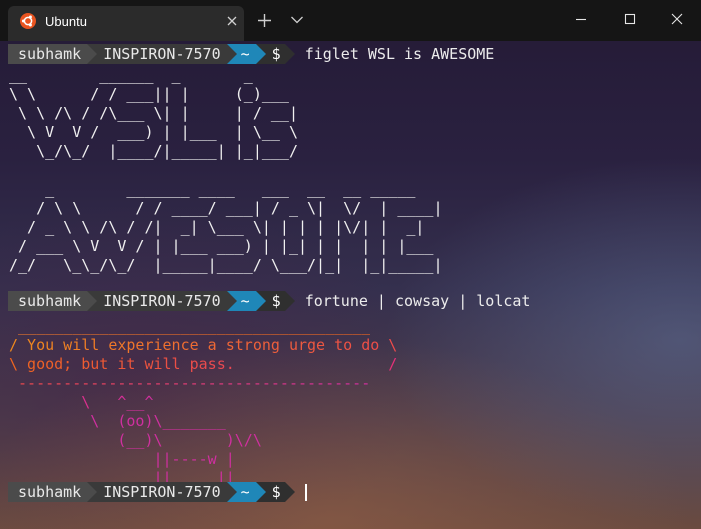 Image resolution: width=701 pixels, height=529 pixels. I want to click on figlet-line: _ _______ ____ ___ __ __ _____, so click(212, 189).